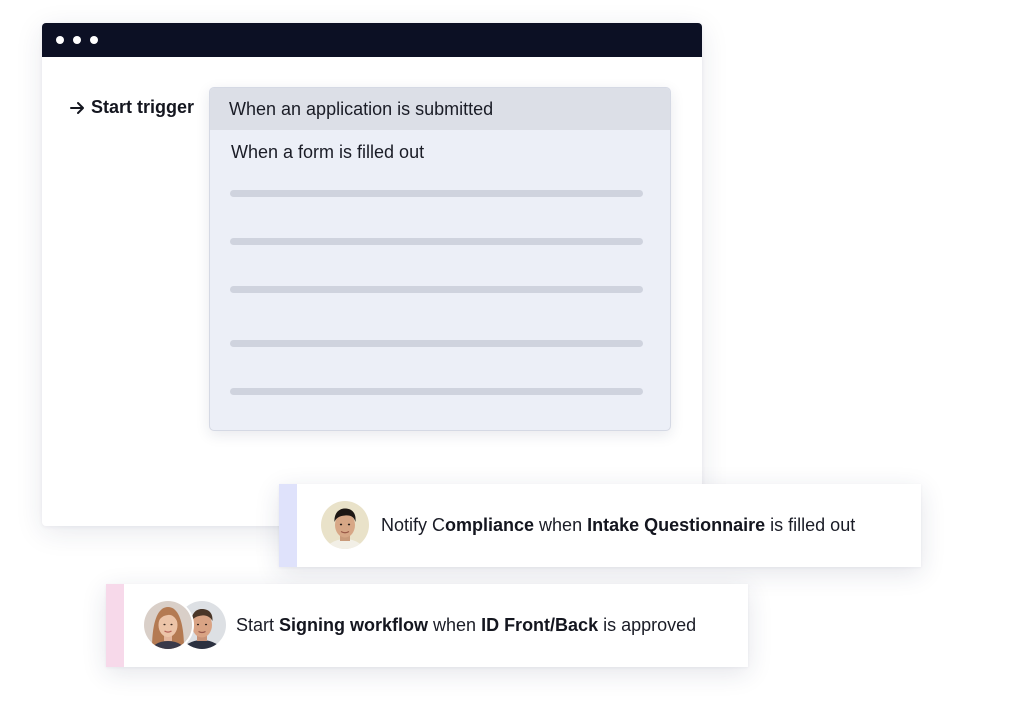  What do you see at coordinates (328, 151) in the screenshot?
I see `dropdown-option-label: When a form is filled out` at bounding box center [328, 151].